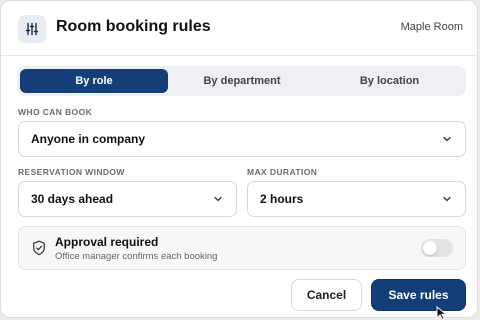 The height and width of the screenshot is (320, 480). I want to click on room-name: Maple Room, so click(431, 27).